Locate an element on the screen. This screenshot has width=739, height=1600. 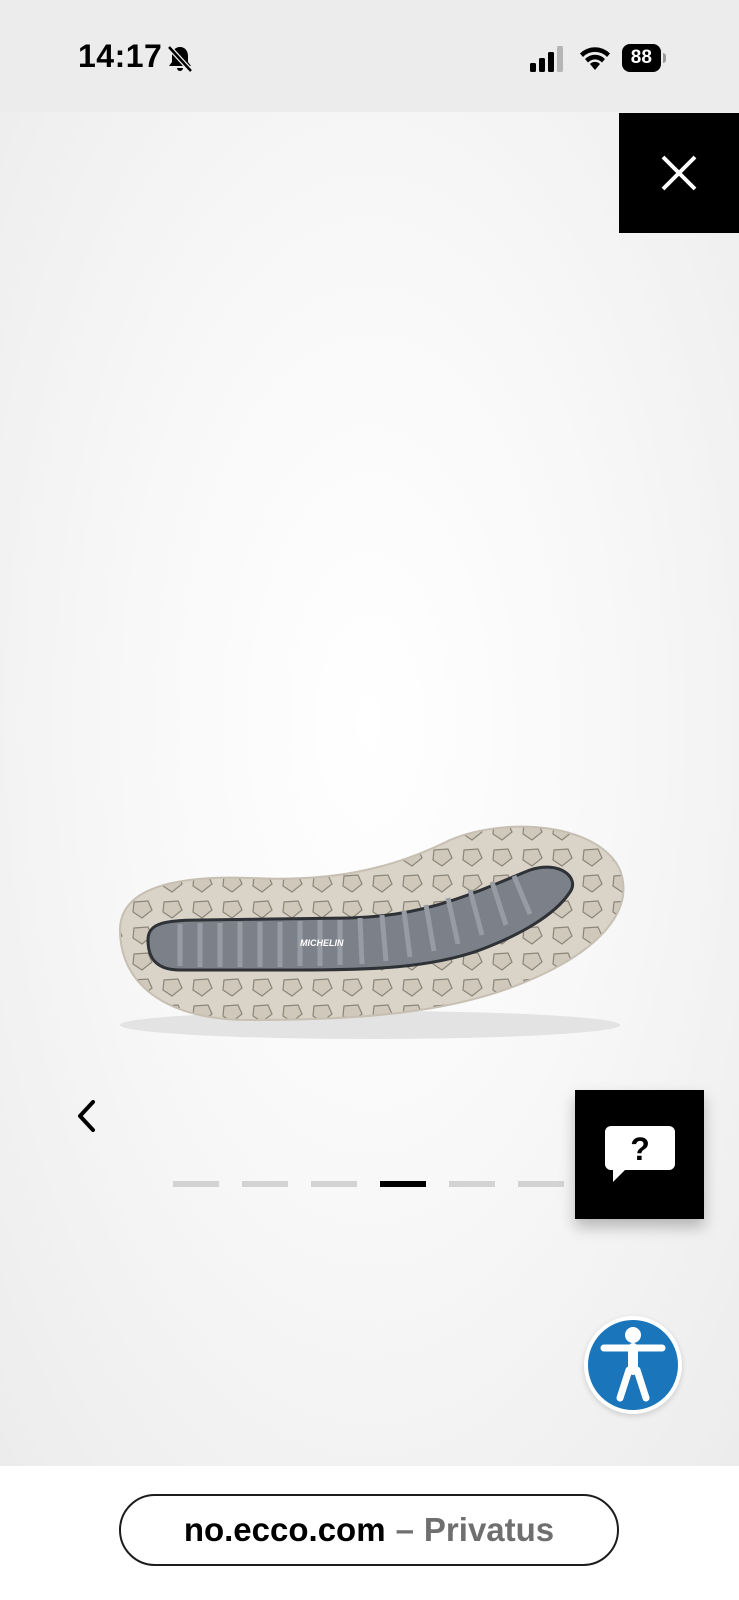
accessibility-button is located at coordinates (633, 1365).